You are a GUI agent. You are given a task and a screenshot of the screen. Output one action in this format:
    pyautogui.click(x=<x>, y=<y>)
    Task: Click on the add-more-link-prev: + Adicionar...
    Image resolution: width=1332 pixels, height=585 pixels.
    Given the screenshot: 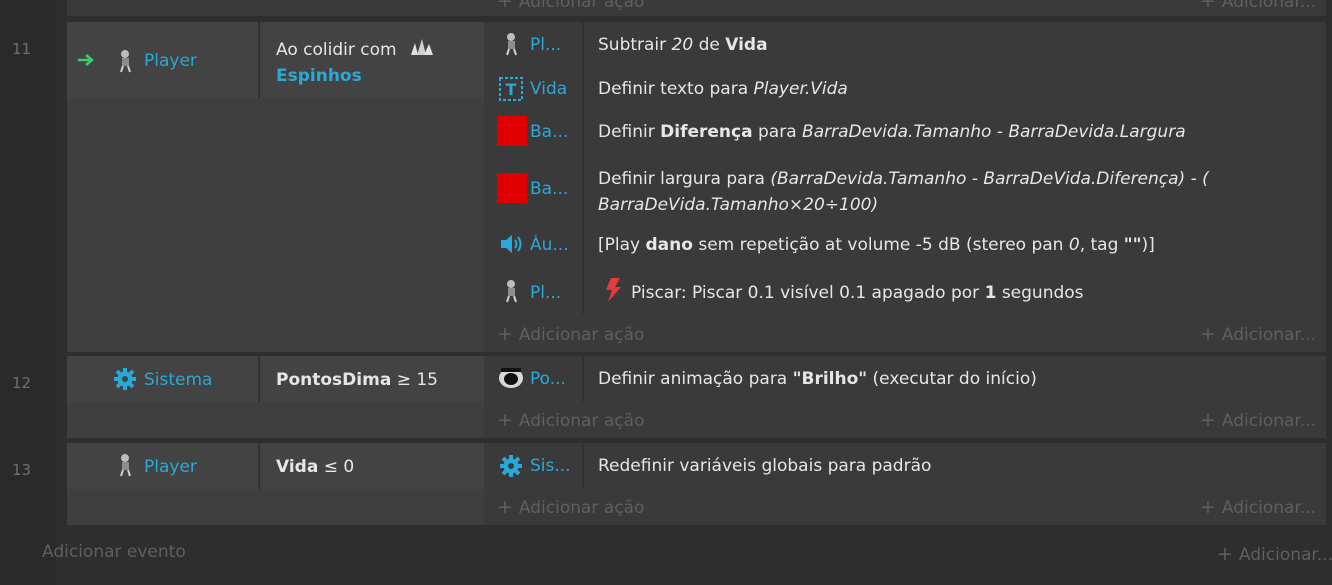 What is the action you would take?
    pyautogui.click(x=1258, y=6)
    